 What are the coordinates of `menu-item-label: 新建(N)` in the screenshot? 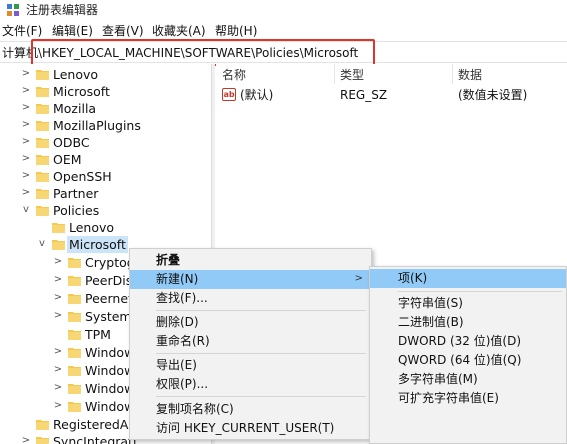 It's located at (177, 279).